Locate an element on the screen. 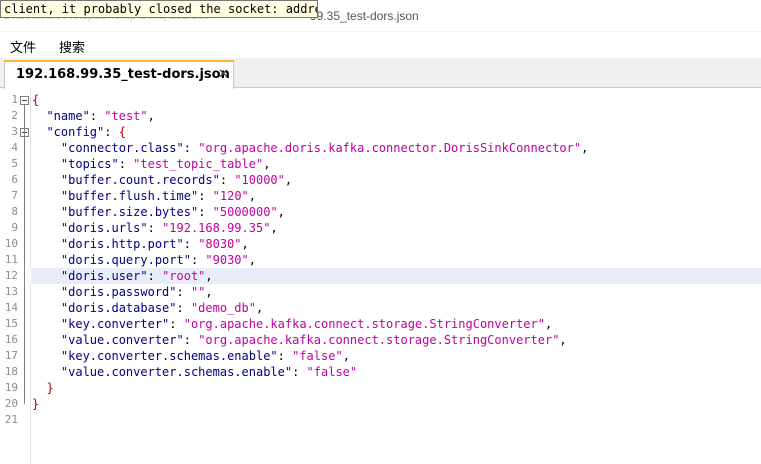  line-number-cell: 12 is located at coordinates (15, 276).